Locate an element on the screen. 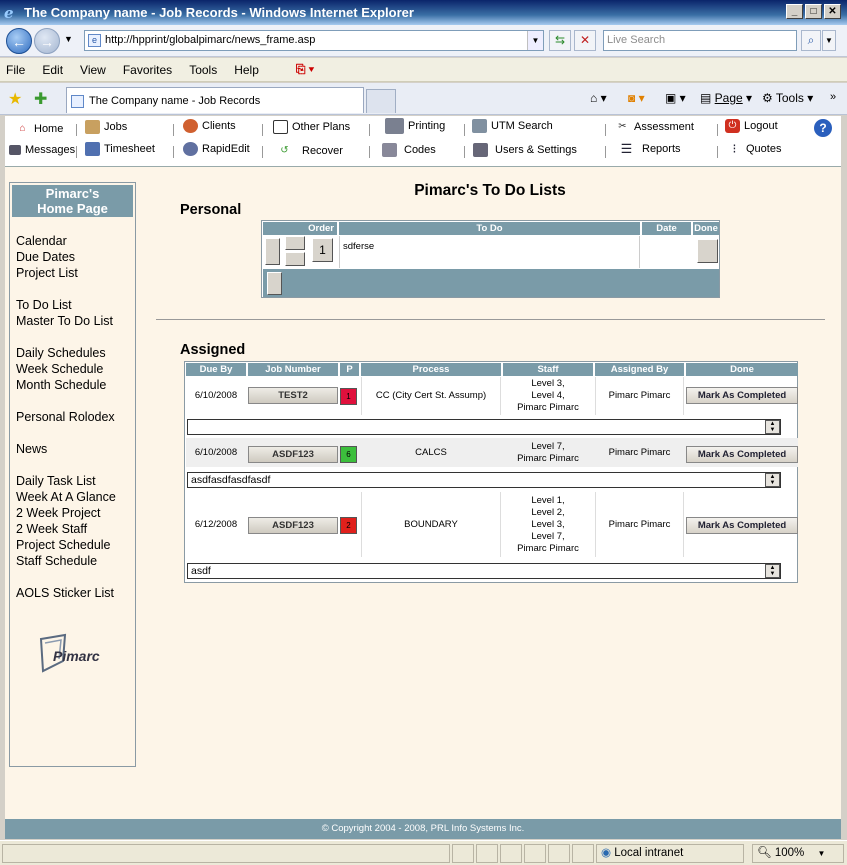 The height and width of the screenshot is (865, 847). window-controls: _ □ ✕ is located at coordinates (813, 11).